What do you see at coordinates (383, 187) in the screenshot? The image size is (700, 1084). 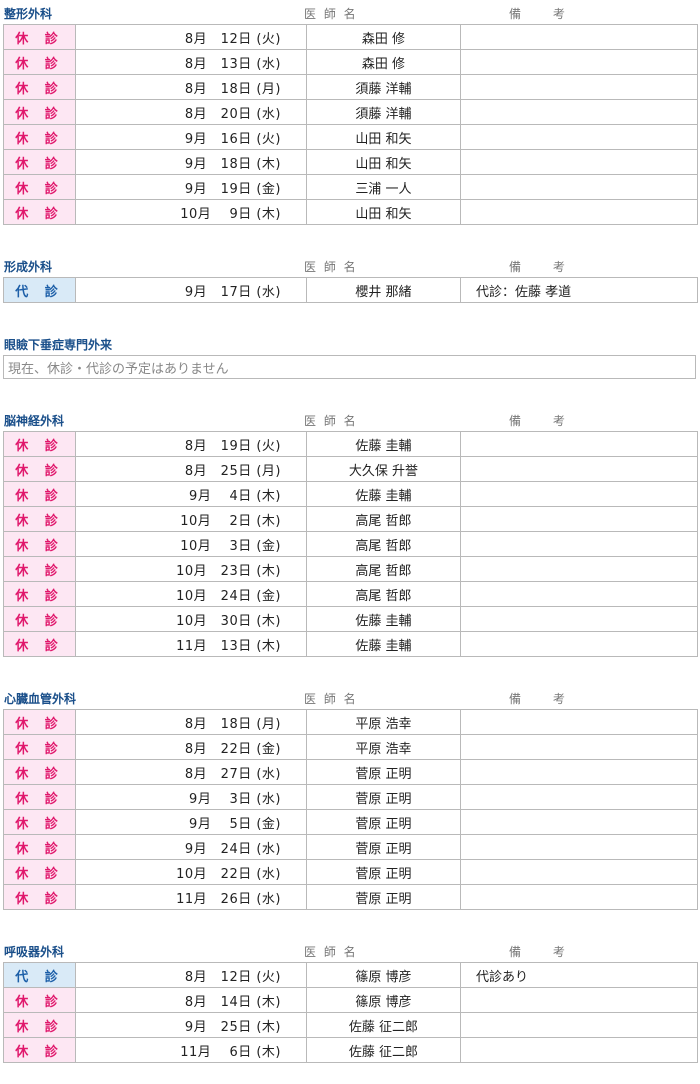 I see `doctor-cell: 三浦 一人` at bounding box center [383, 187].